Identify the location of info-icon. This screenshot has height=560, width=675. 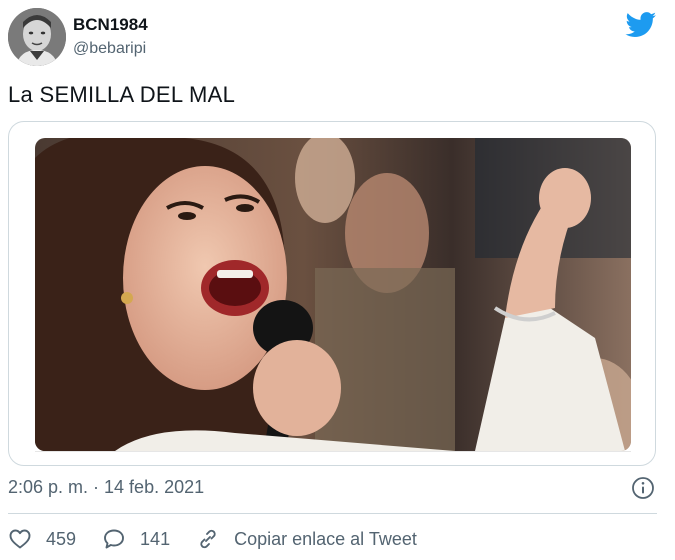
(643, 488).